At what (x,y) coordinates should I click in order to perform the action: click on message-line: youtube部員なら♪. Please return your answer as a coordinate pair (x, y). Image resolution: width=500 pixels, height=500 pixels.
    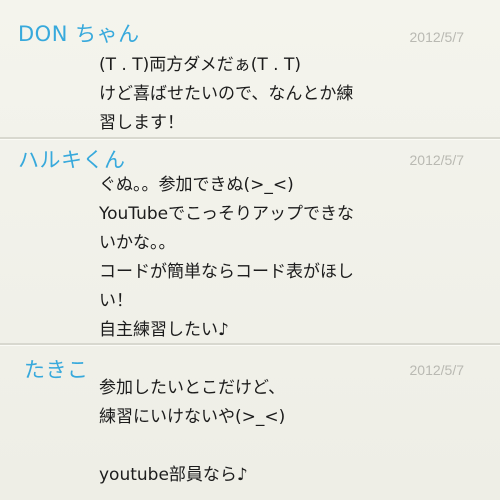
    Looking at the image, I should click on (173, 475).